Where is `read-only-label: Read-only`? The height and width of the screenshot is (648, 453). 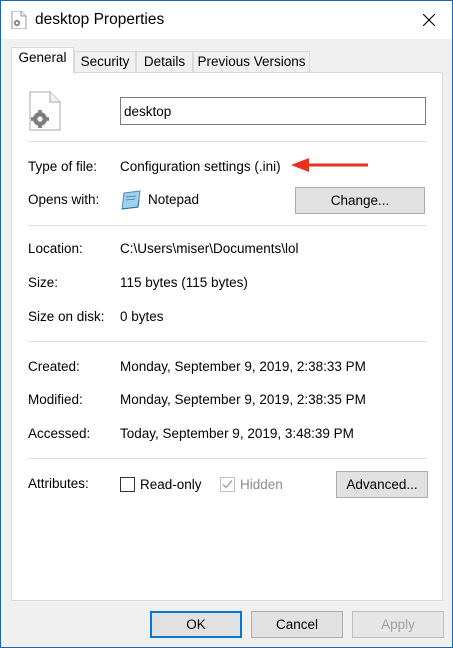 read-only-label: Read-only is located at coordinates (171, 484).